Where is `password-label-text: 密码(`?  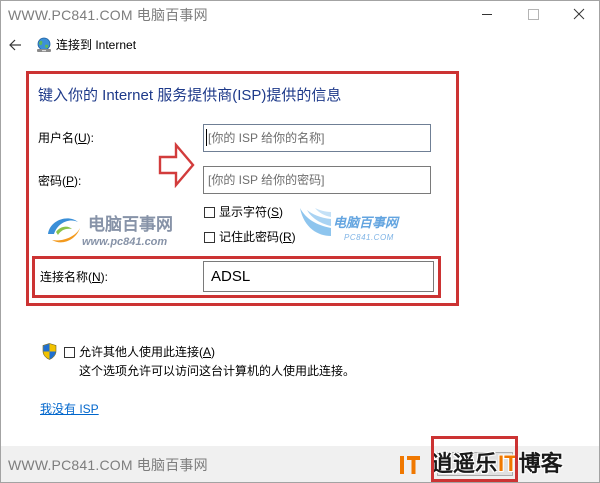 password-label-text: 密码( is located at coordinates (52, 181).